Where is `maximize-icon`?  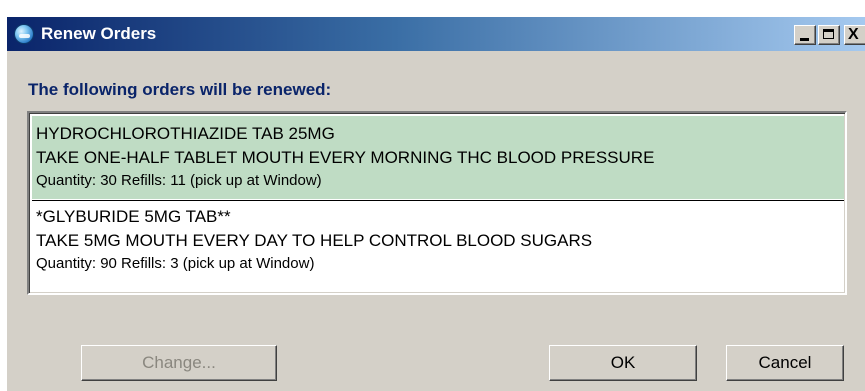
maximize-icon is located at coordinates (828, 34).